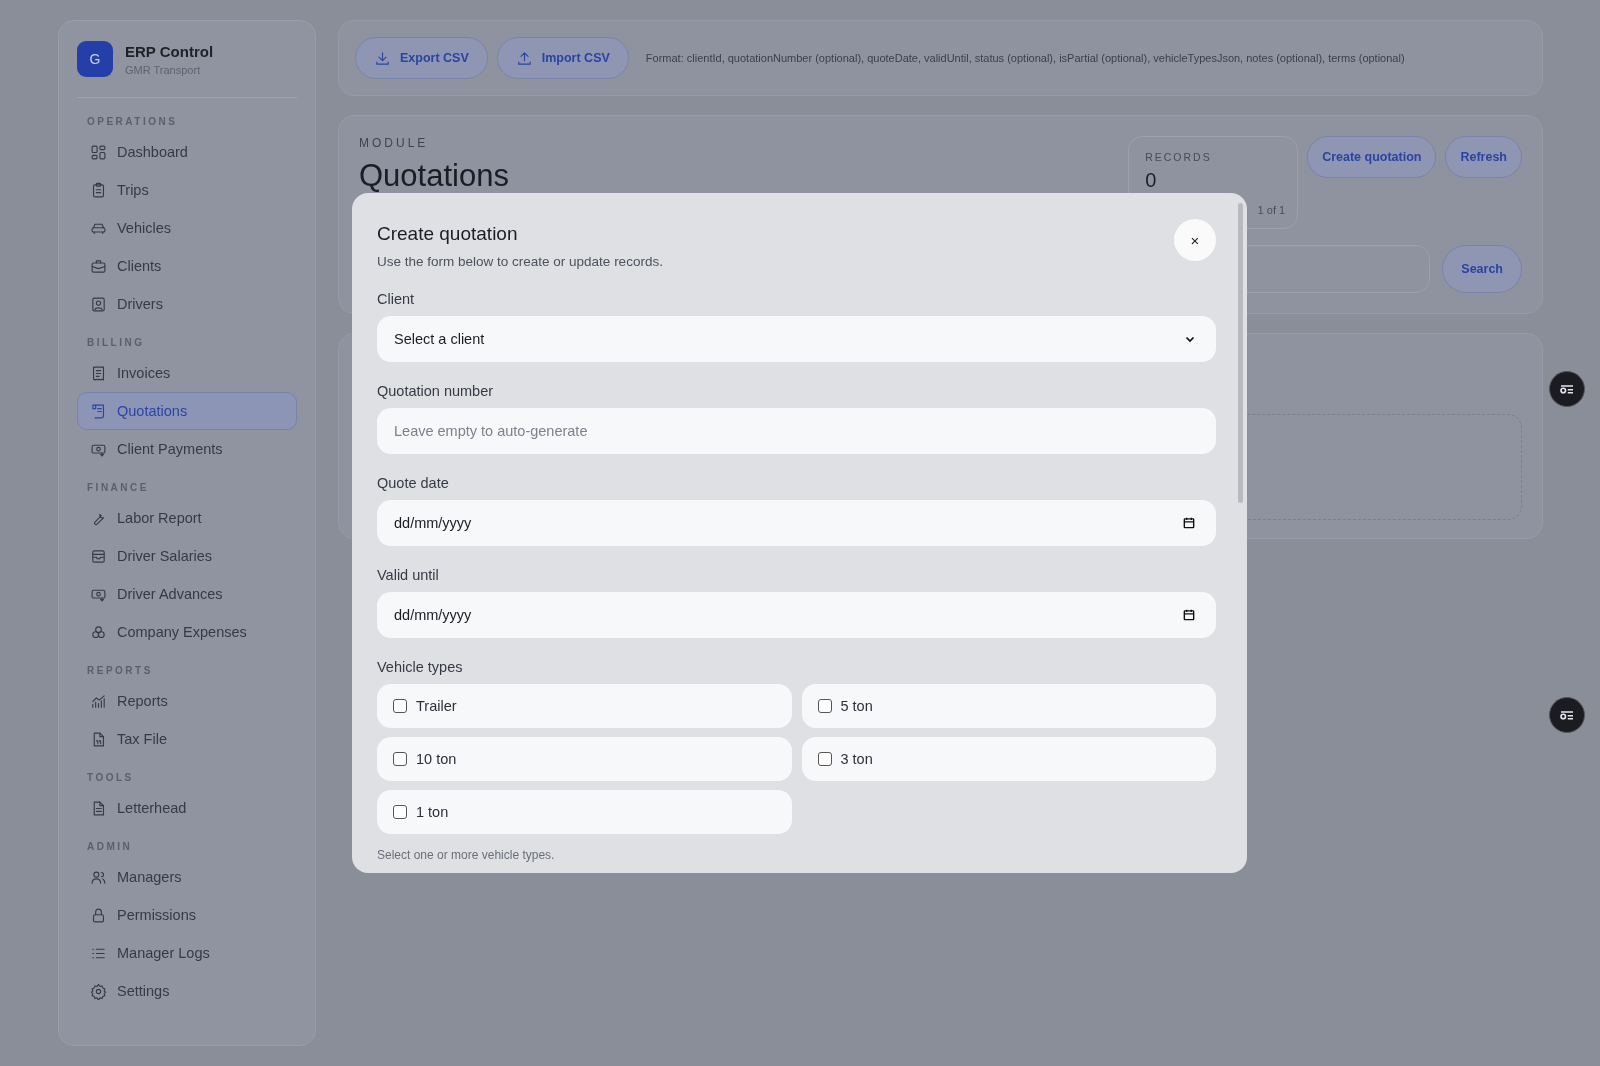 Image resolution: width=1600 pixels, height=1066 pixels. I want to click on nav-item: Driver Salaries, so click(187, 556).